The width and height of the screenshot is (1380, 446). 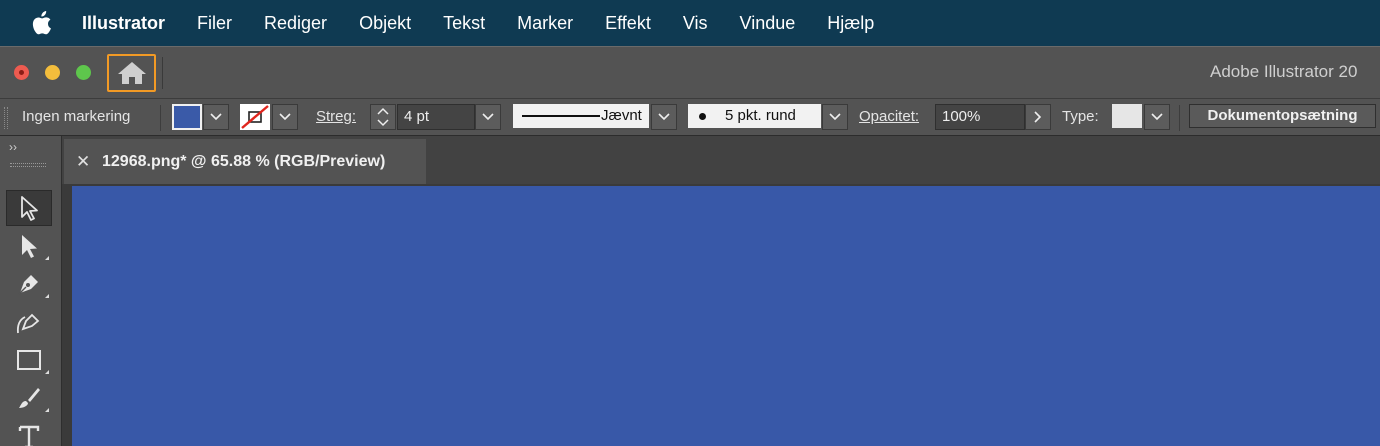 I want to click on type-tool, so click(x=29, y=432).